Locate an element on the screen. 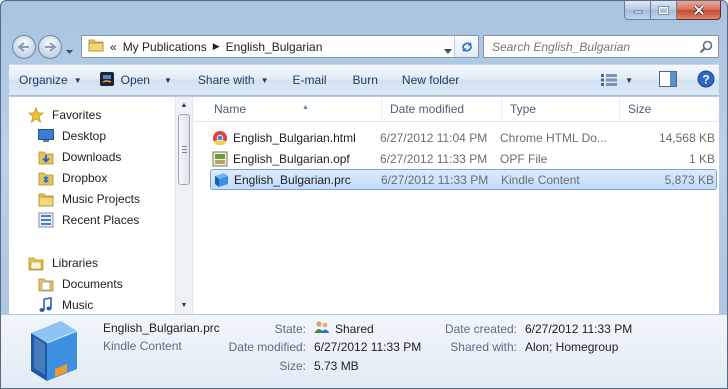  close-button is located at coordinates (699, 10).